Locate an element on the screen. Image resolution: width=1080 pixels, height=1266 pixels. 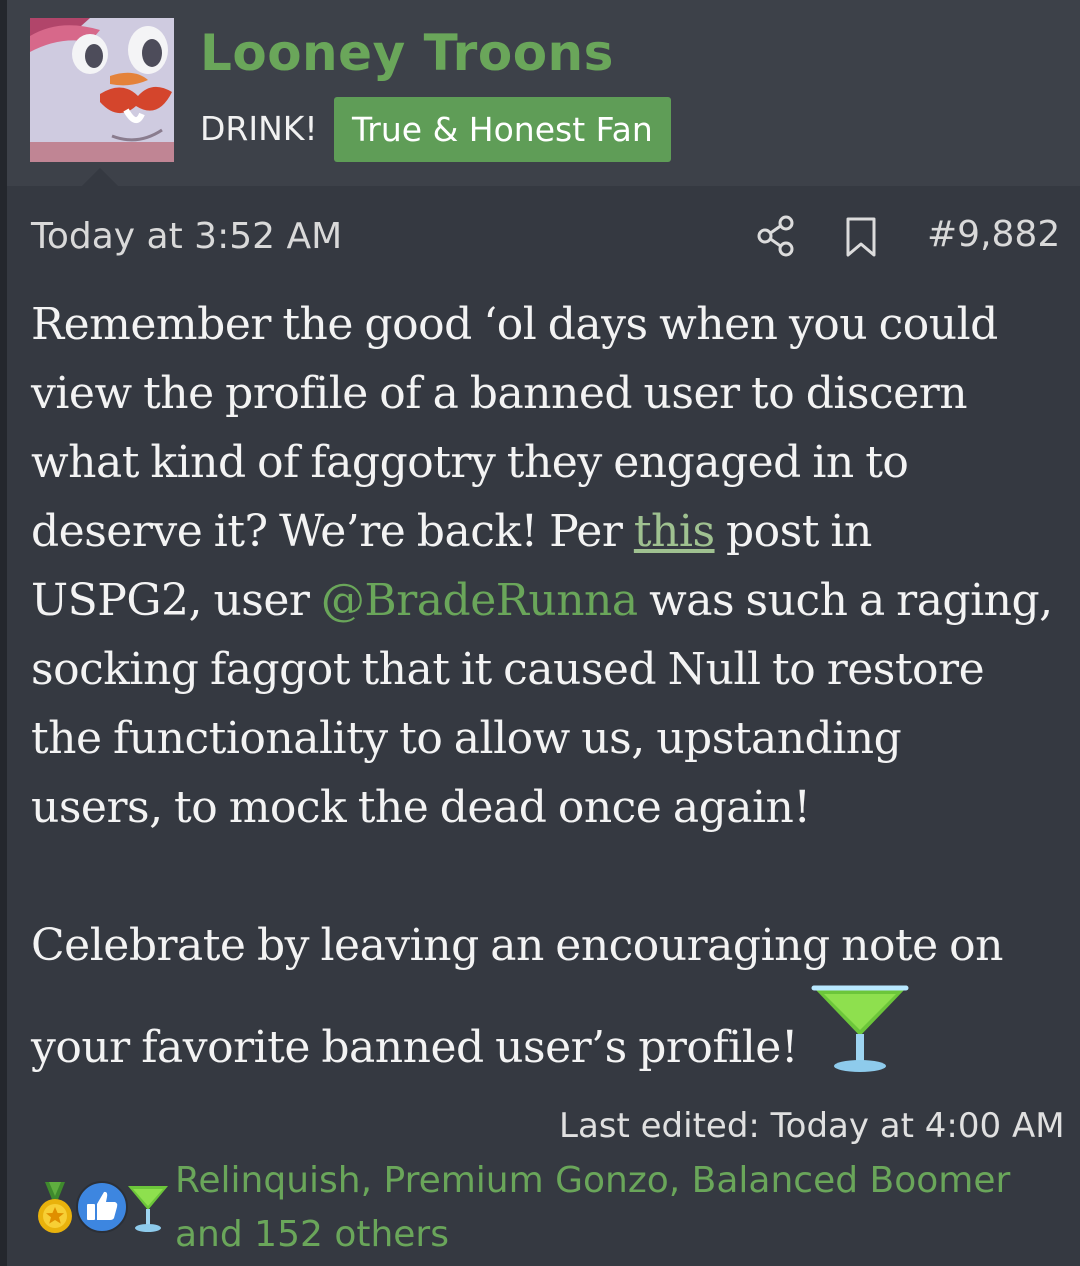
avatar-pointer is located at coordinates (100, 177).